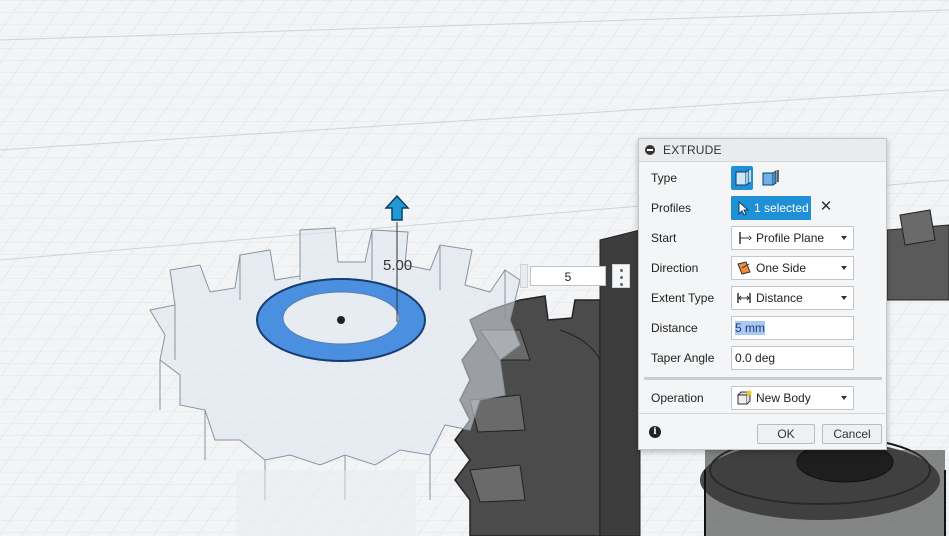 This screenshot has width=949, height=536. Describe the element at coordinates (744, 298) in the screenshot. I see `distance-icon` at that location.